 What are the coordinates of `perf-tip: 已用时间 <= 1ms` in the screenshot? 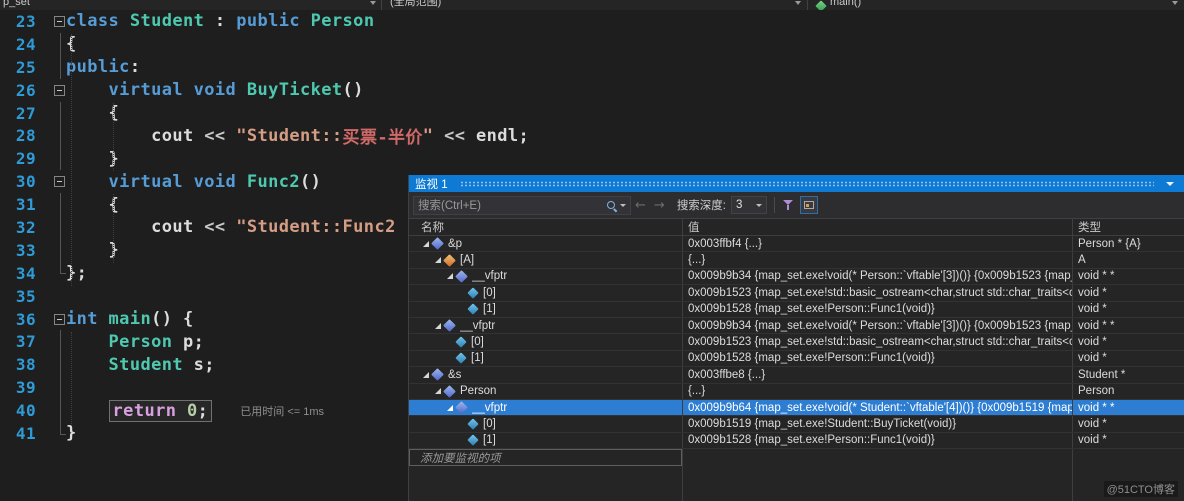 It's located at (282, 411).